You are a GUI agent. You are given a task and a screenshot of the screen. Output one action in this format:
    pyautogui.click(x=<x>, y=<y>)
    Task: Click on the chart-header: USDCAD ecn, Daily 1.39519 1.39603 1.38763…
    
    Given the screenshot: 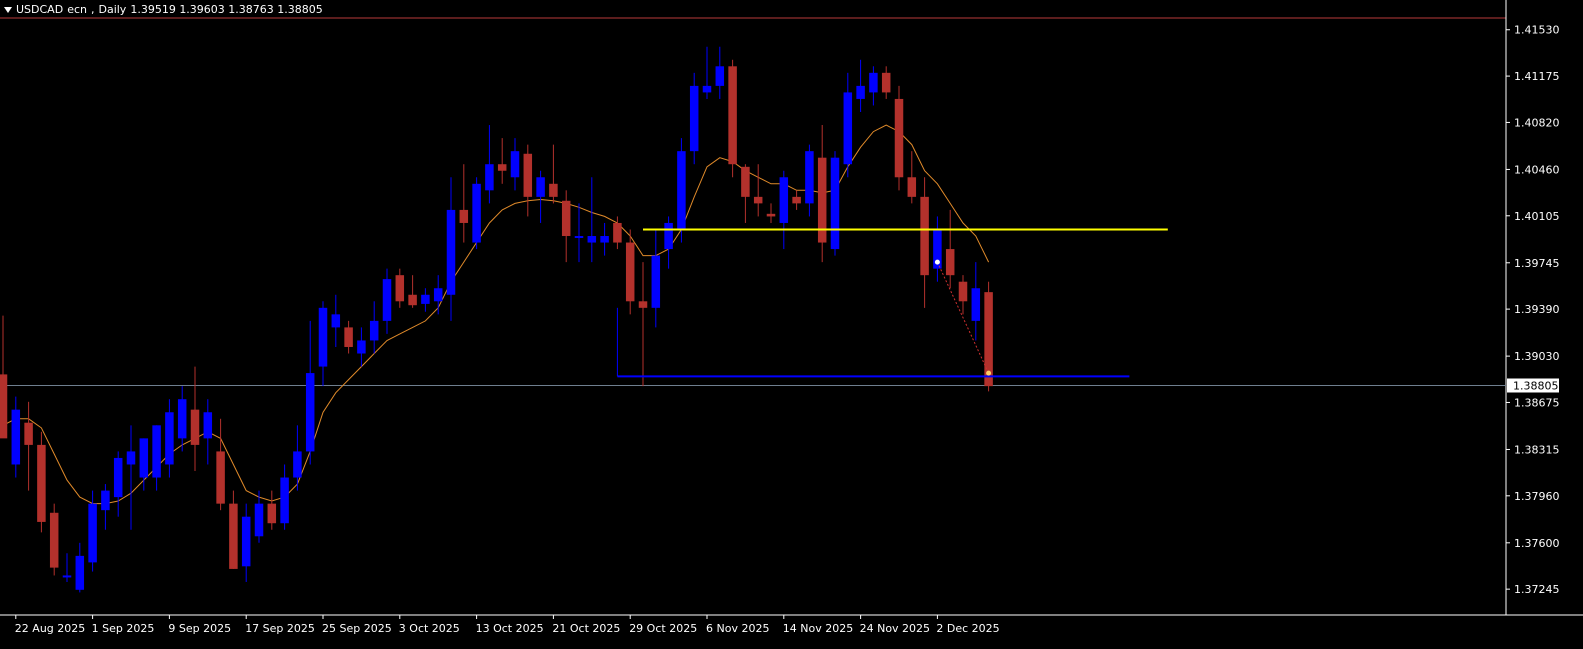 What is the action you would take?
    pyautogui.click(x=163, y=9)
    